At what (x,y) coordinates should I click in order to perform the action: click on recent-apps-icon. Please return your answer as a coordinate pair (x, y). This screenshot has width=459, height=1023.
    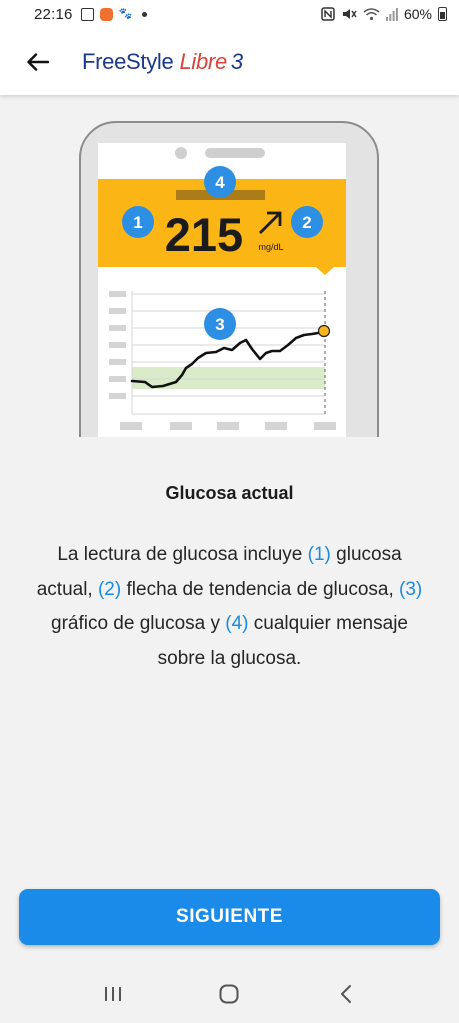
    Looking at the image, I should click on (113, 994).